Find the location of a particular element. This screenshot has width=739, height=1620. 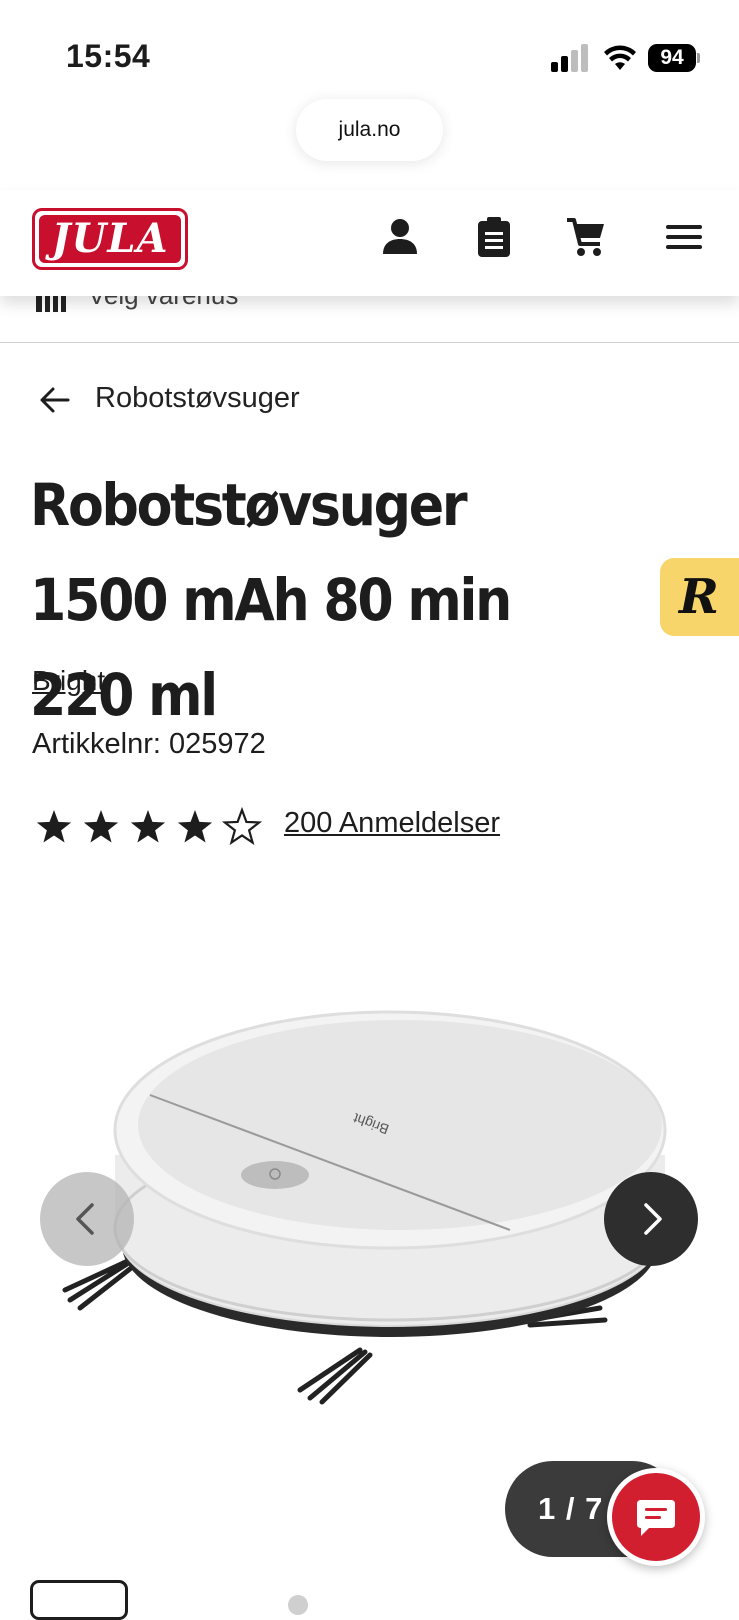

chevron-right-icon is located at coordinates (653, 1219).